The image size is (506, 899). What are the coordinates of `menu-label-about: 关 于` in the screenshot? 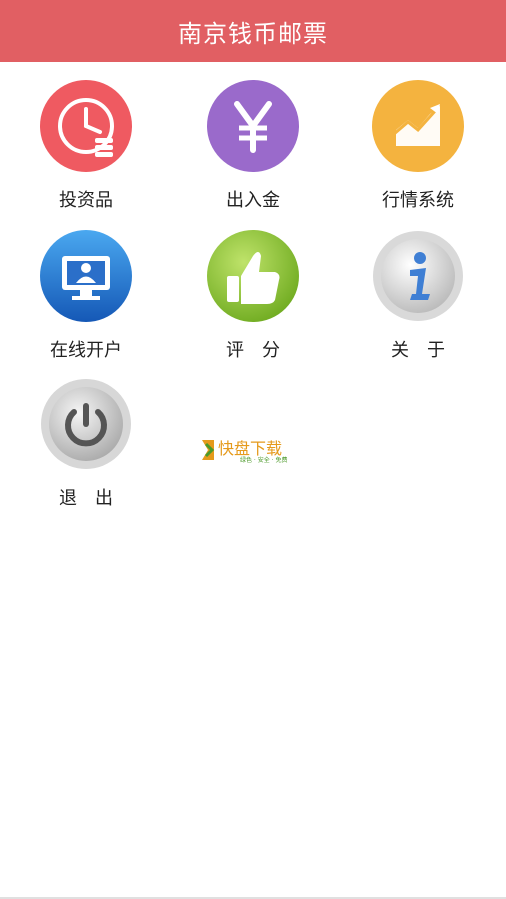 It's located at (418, 350).